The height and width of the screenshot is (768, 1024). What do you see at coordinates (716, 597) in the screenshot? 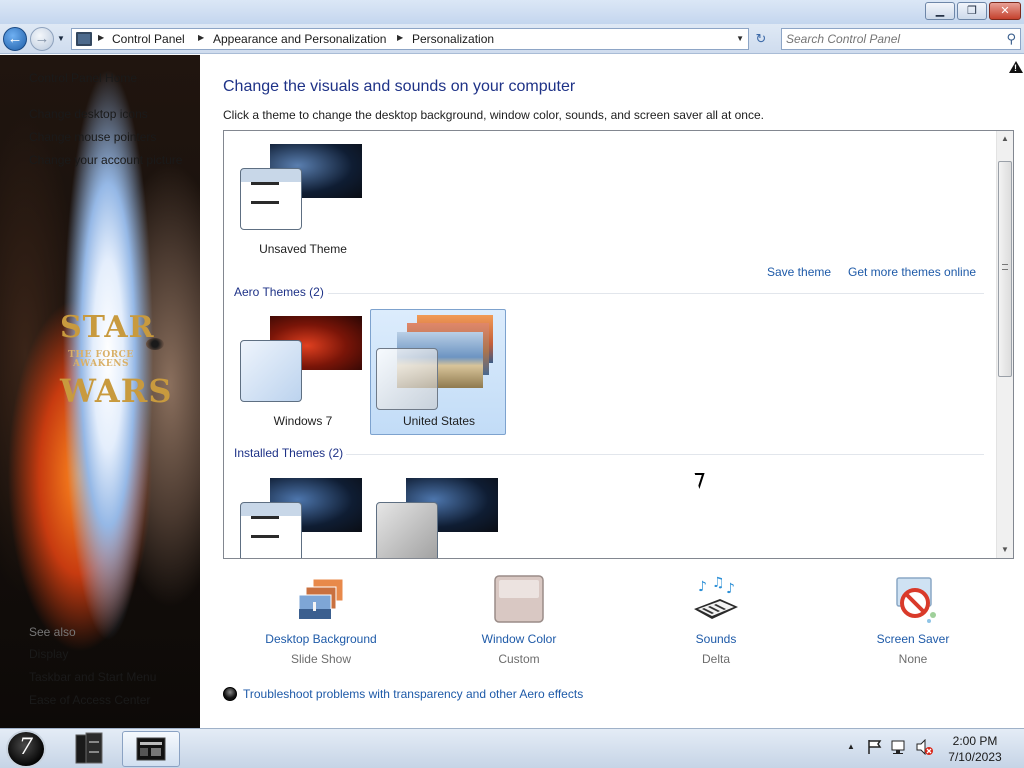
I see `sounds-icon: ♪ ♫ ♪` at bounding box center [716, 597].